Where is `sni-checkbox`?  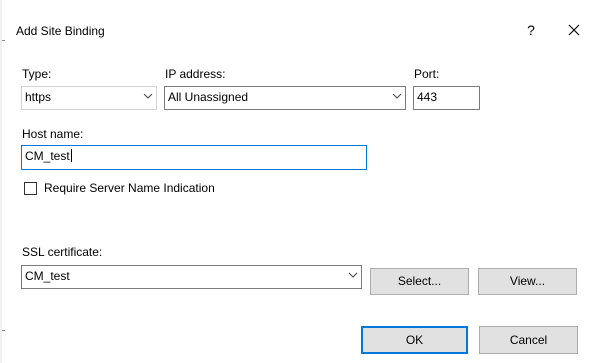 sni-checkbox is located at coordinates (30, 188).